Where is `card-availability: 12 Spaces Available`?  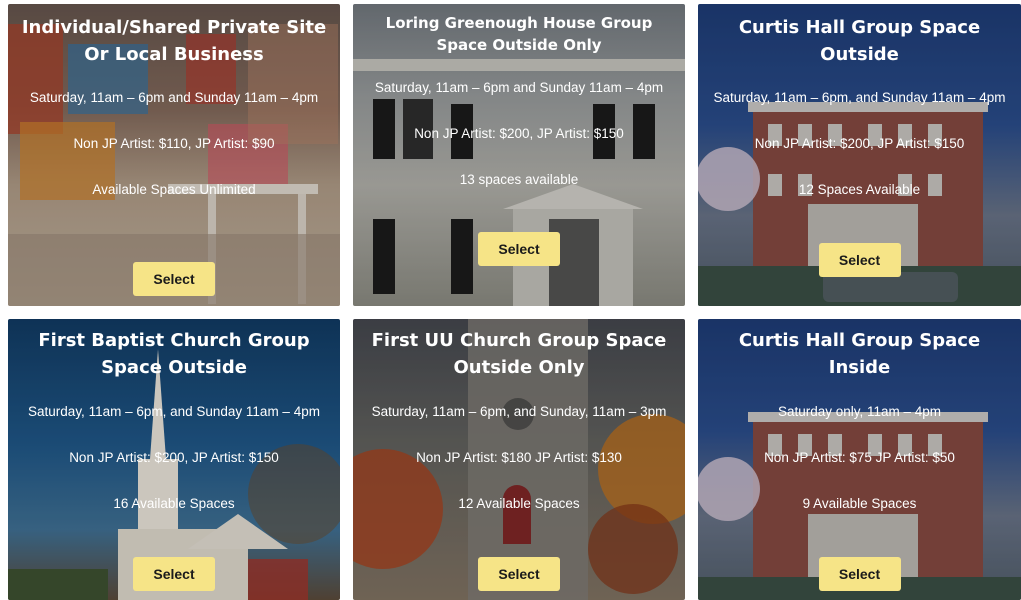 card-availability: 12 Spaces Available is located at coordinates (859, 189).